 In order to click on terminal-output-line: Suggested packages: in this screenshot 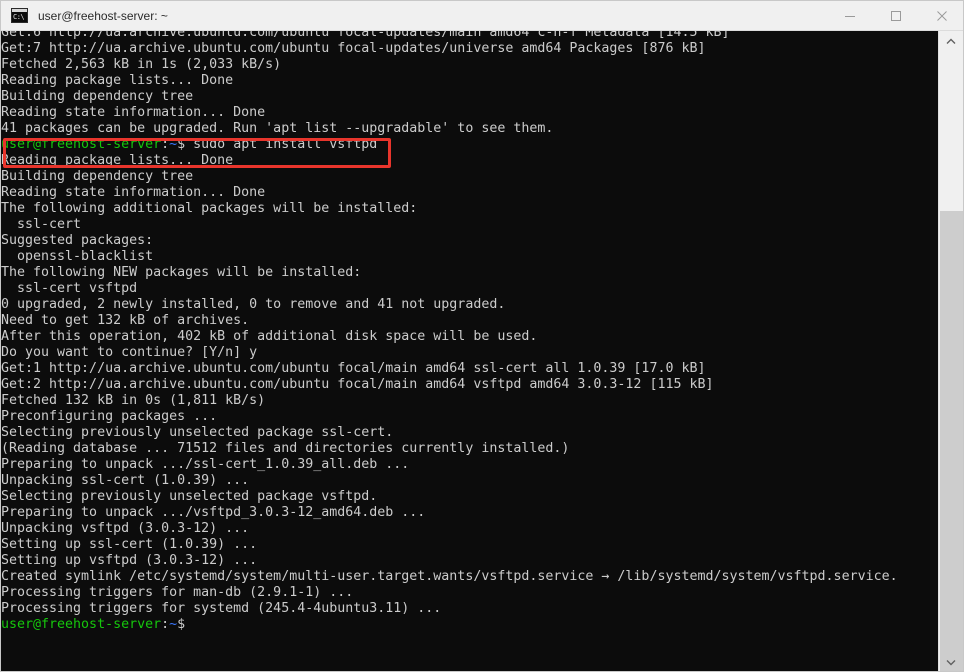, I will do `click(77, 240)`.